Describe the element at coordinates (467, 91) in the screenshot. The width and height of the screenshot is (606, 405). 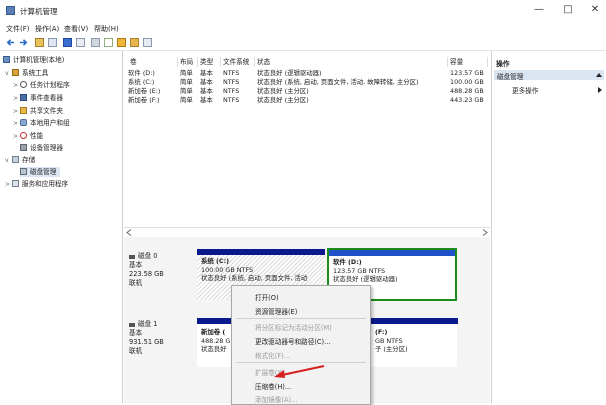
I see `volume-capacity: 488.28 GB` at that location.